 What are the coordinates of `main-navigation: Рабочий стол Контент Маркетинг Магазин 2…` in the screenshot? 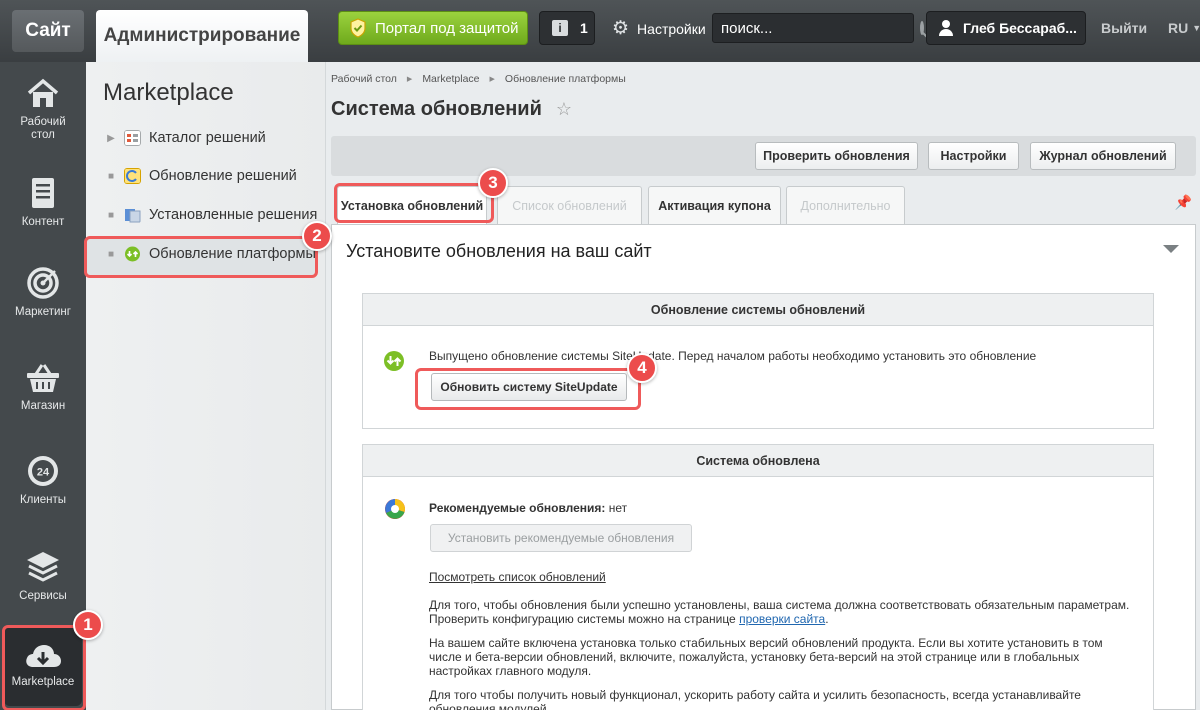 It's located at (43, 386).